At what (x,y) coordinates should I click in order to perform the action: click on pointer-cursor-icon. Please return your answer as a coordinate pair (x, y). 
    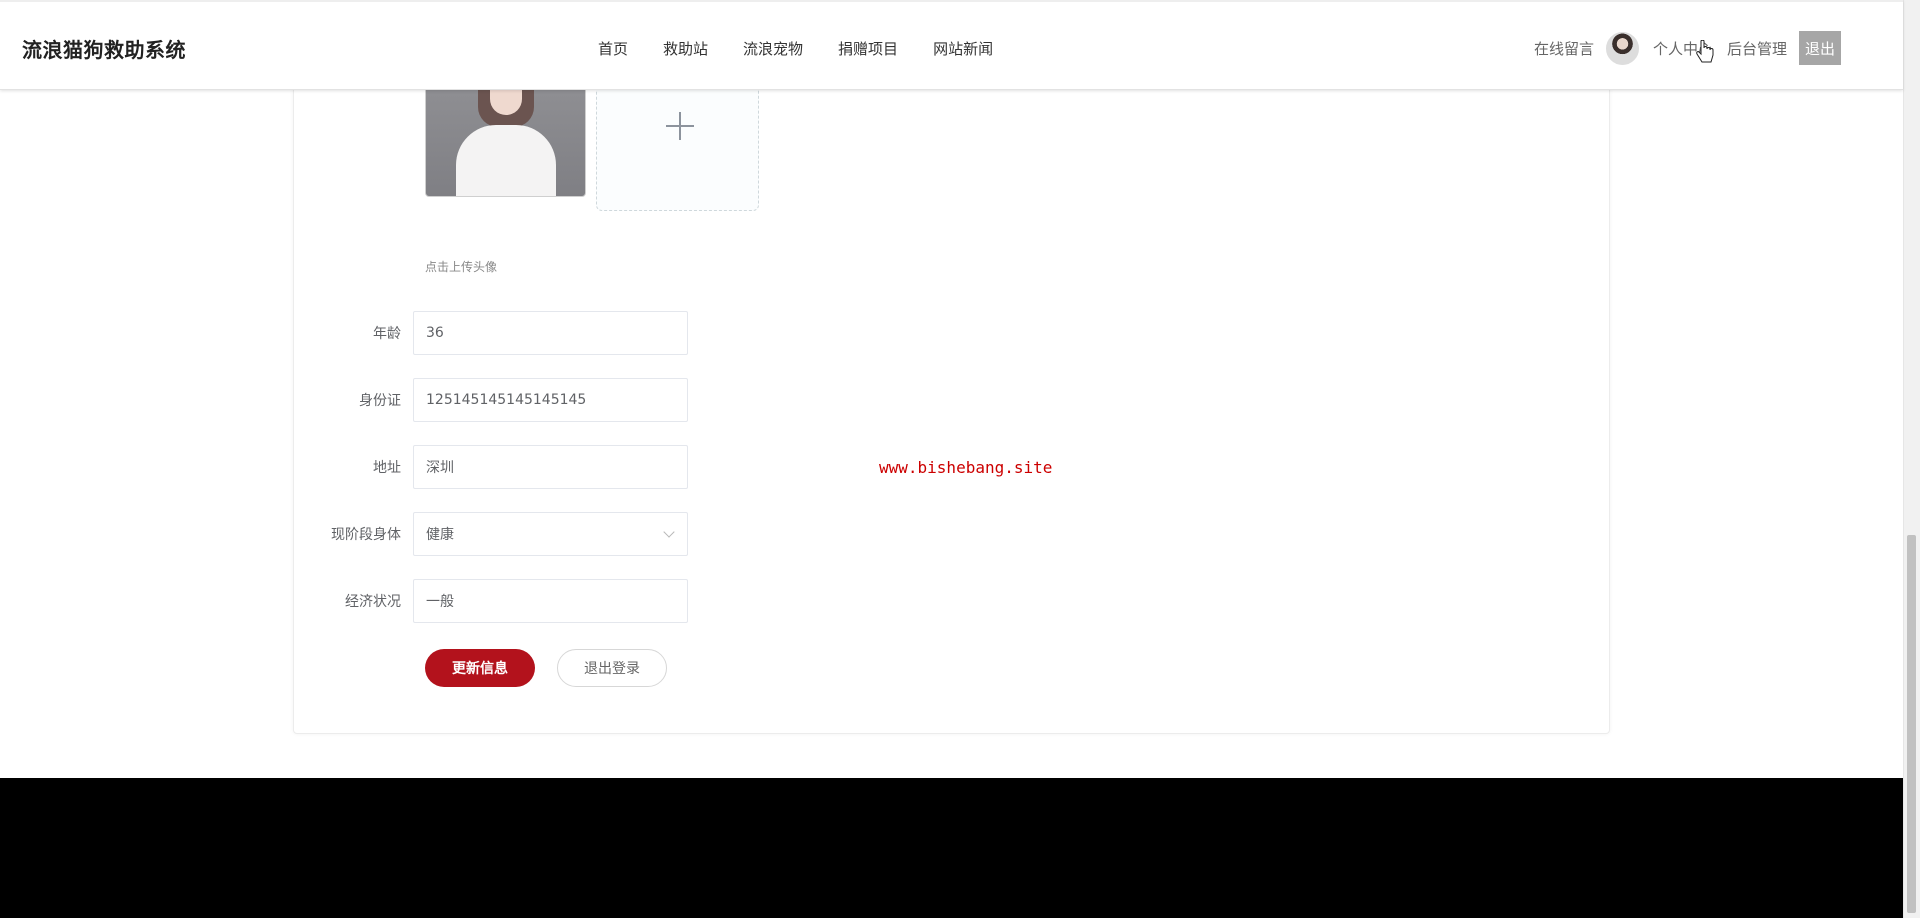
    Looking at the image, I should click on (1705, 51).